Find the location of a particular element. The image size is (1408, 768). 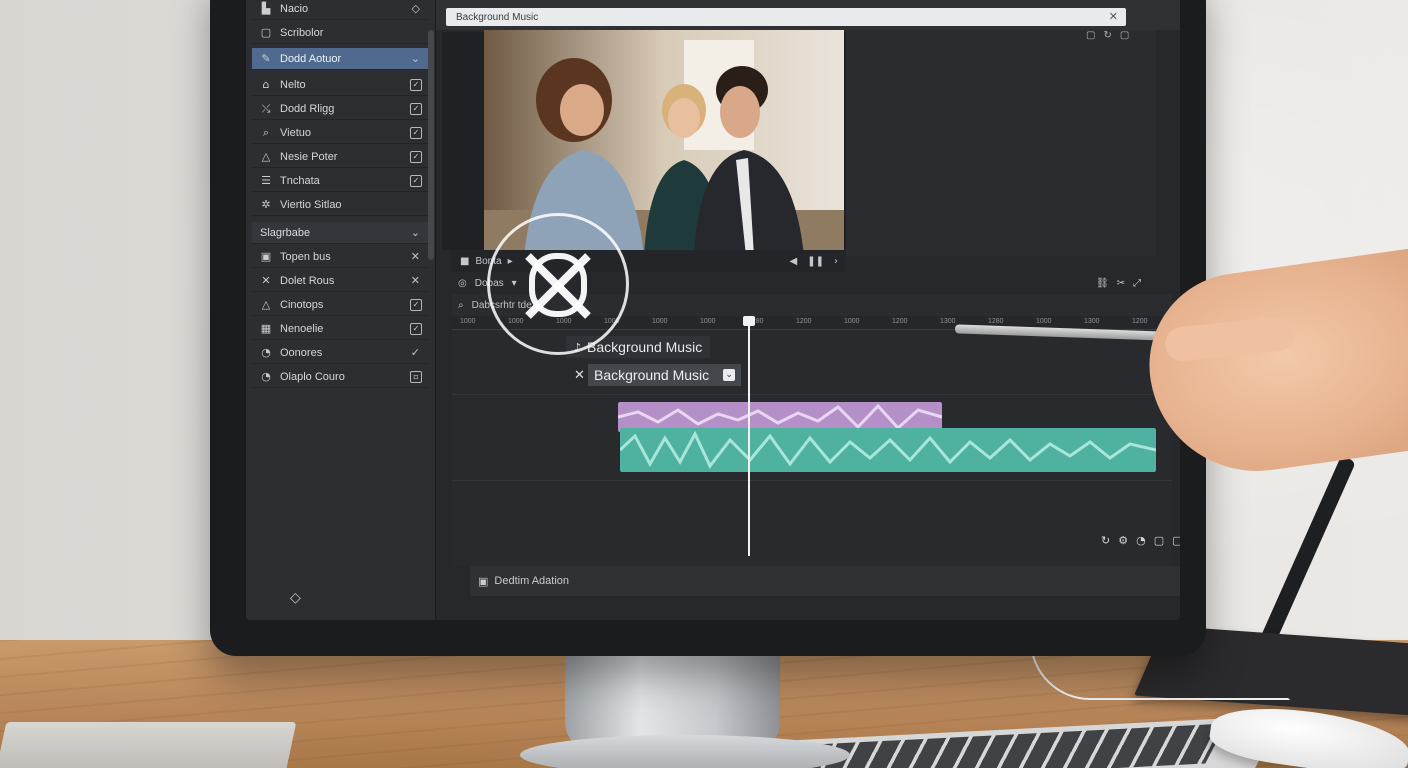

check-icon: ✓ is located at coordinates (415, 352).